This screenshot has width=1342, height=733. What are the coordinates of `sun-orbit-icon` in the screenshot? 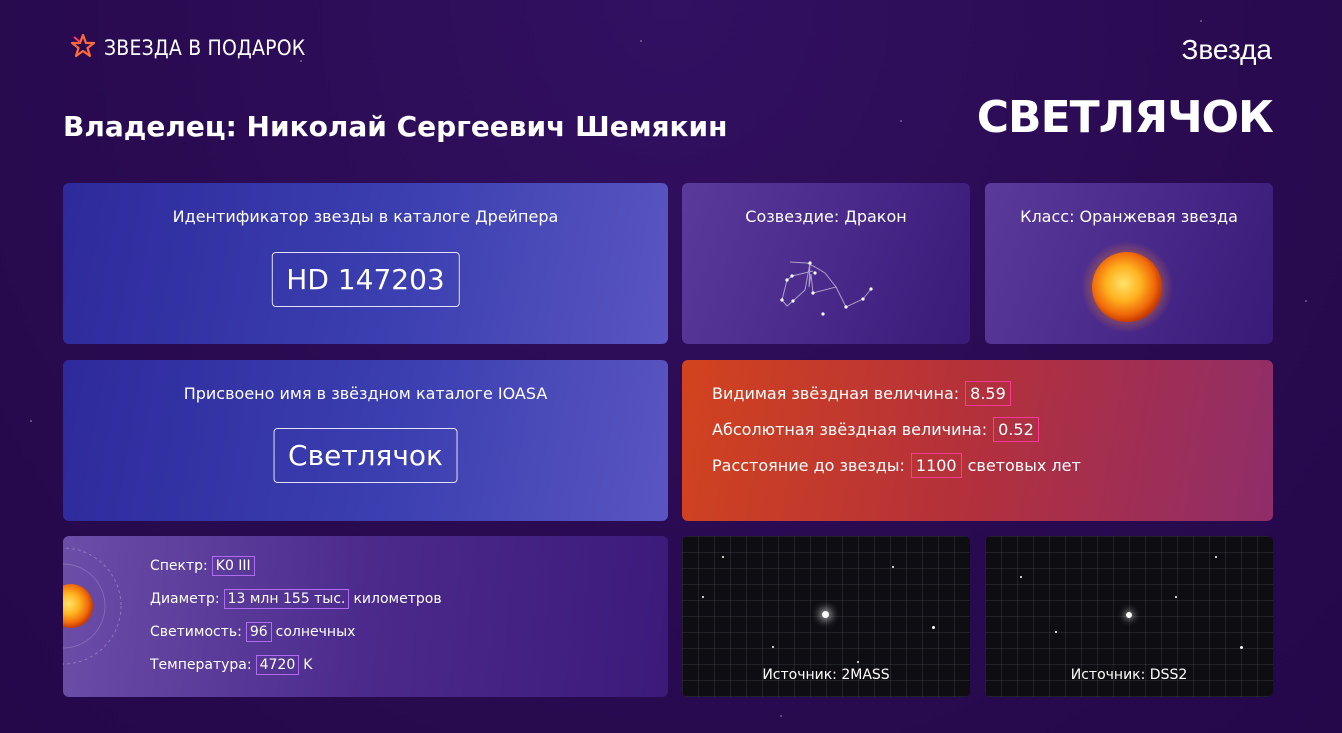 It's located at (92, 606).